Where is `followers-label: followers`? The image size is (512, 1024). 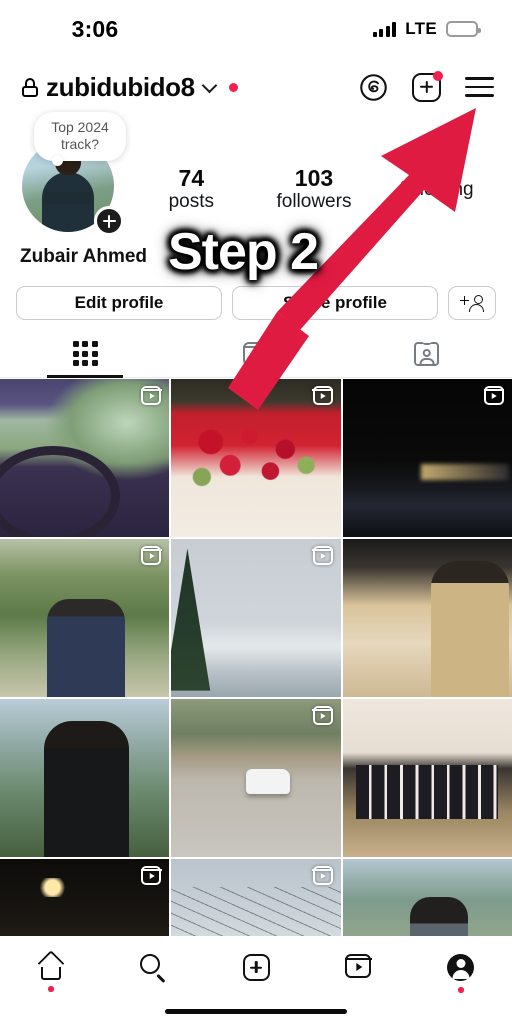
followers-label: followers is located at coordinates (314, 202).